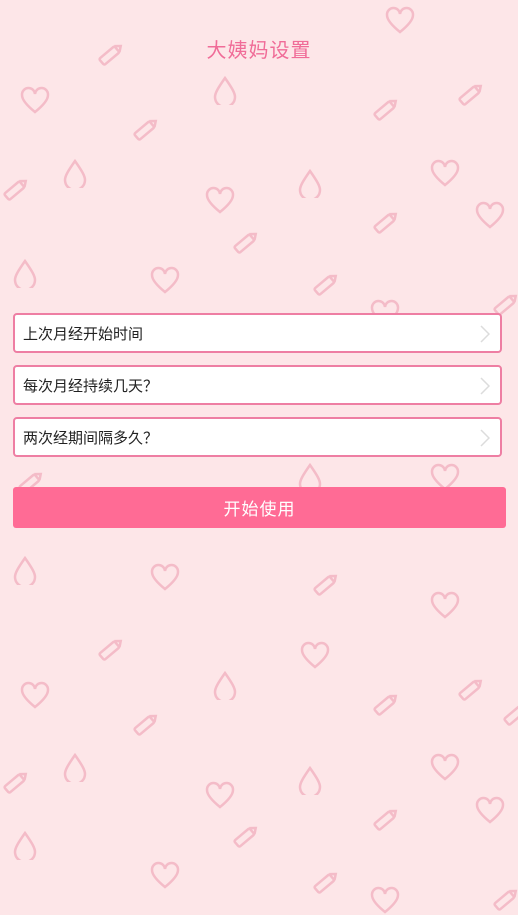  Describe the element at coordinates (91, 385) in the screenshot. I see `period-duration-label: 每次月经持续几天？` at that location.